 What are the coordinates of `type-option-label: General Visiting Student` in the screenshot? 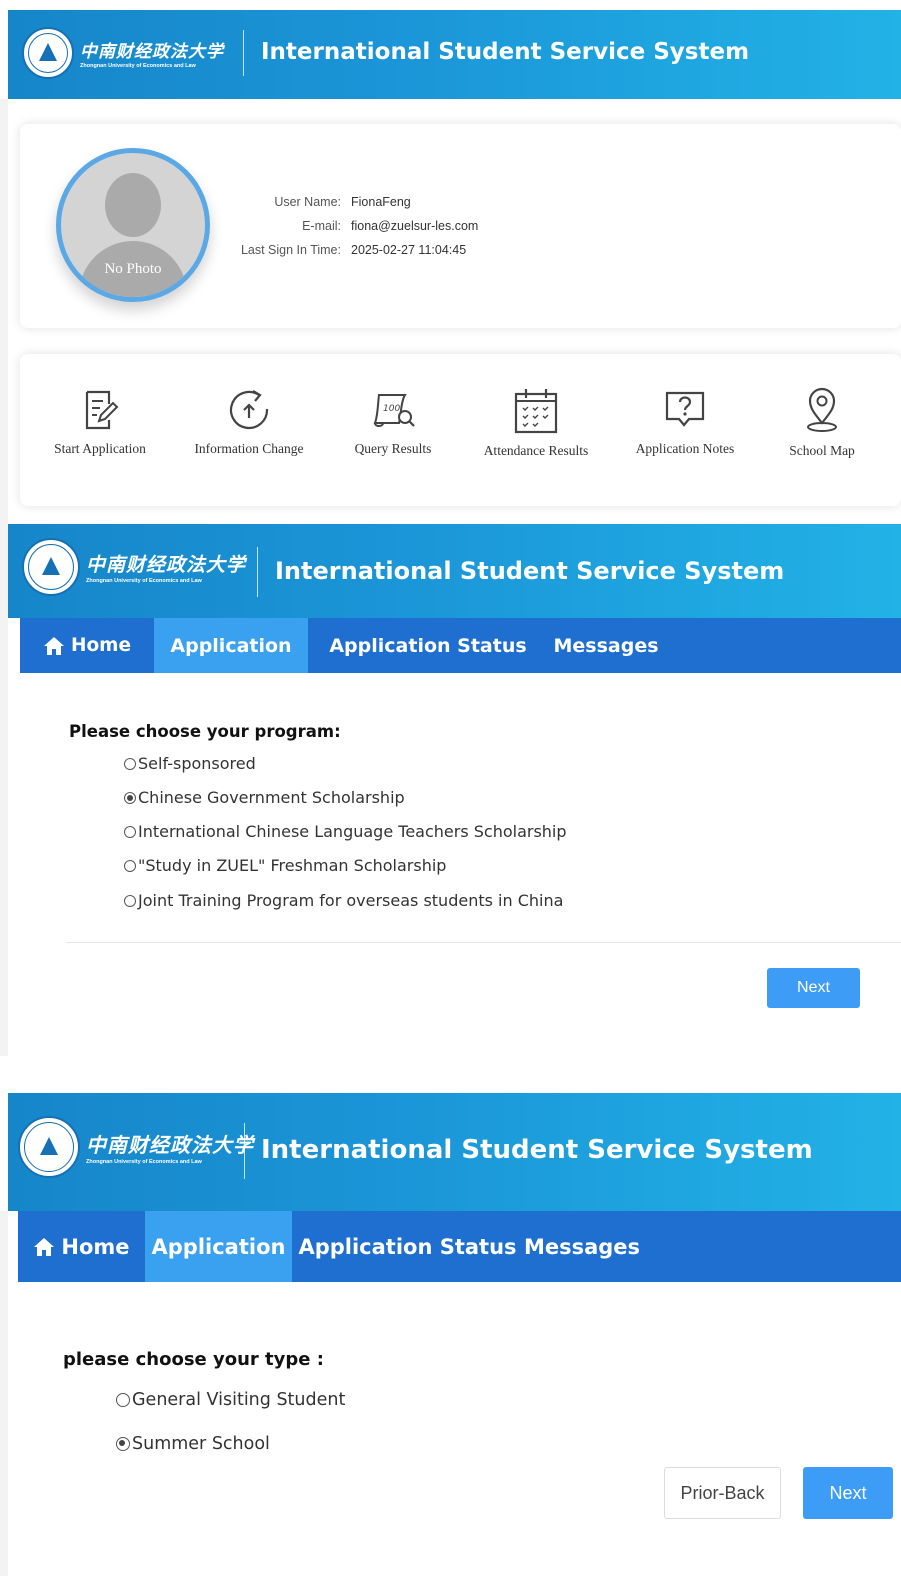 It's located at (239, 1400).